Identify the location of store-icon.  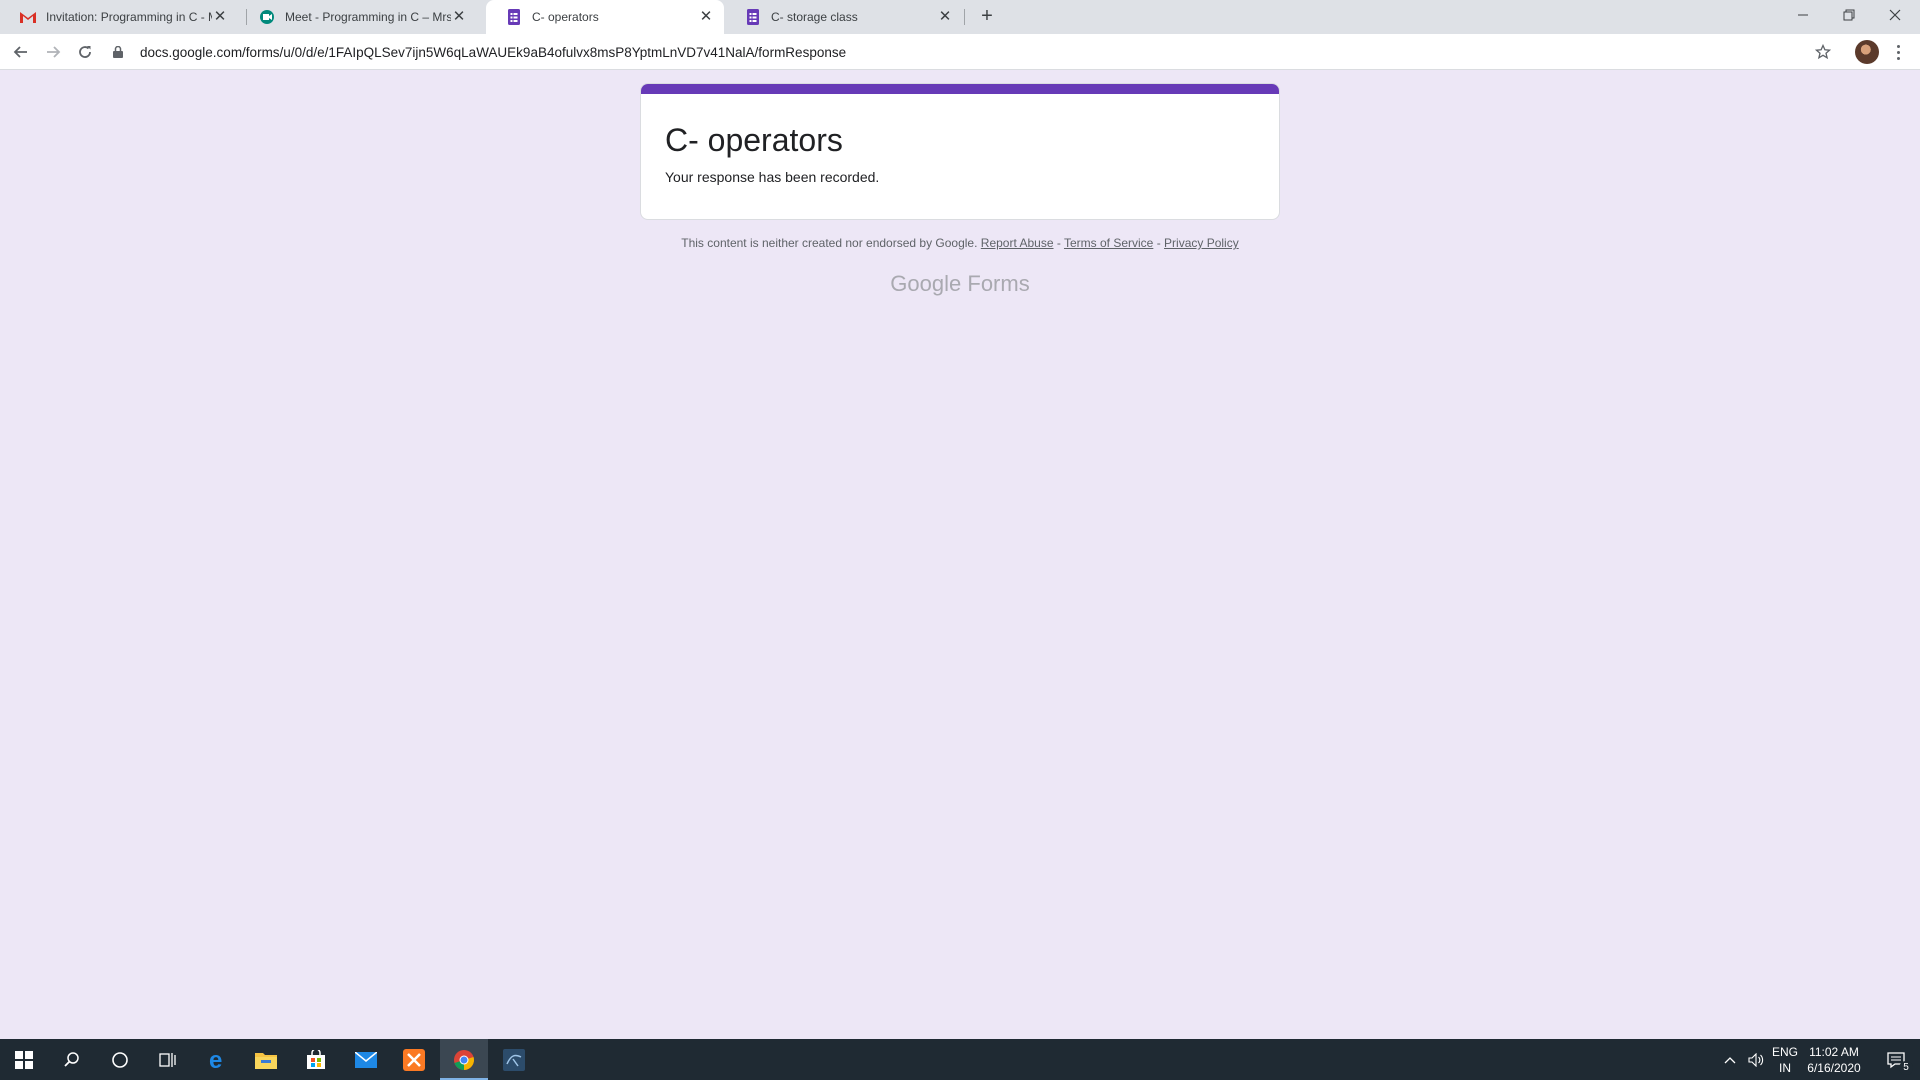
(316, 1059).